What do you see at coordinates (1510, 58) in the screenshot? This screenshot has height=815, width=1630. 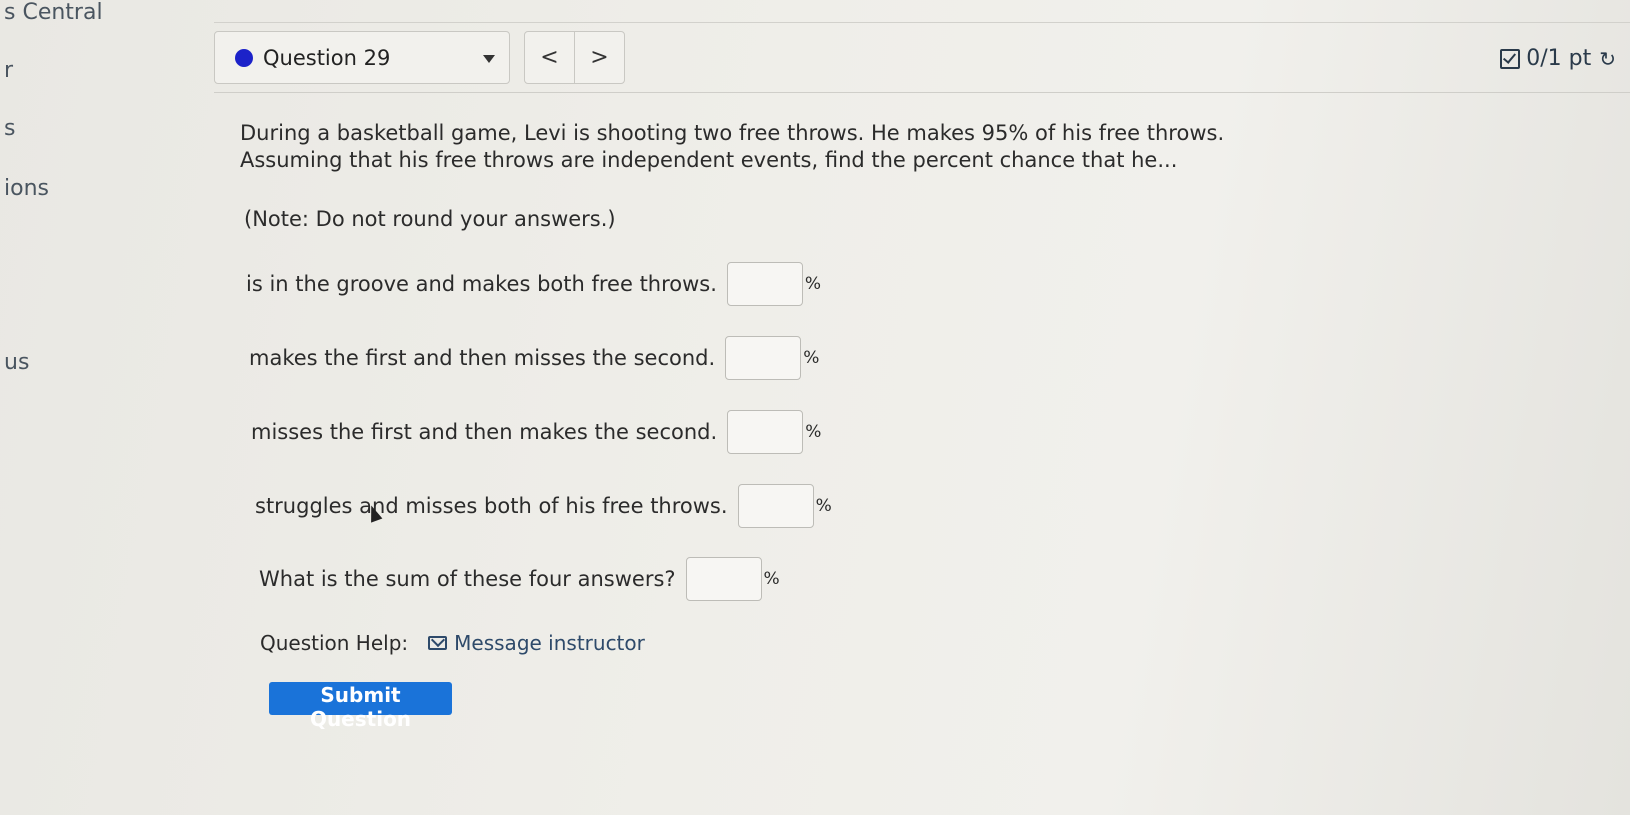 I see `checkbox-icon` at bounding box center [1510, 58].